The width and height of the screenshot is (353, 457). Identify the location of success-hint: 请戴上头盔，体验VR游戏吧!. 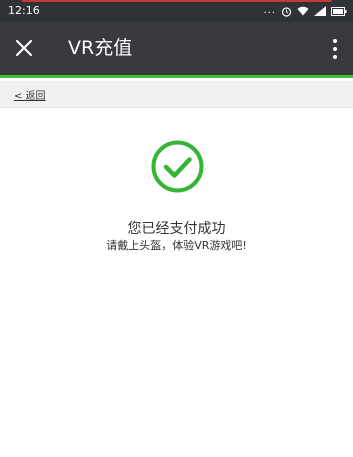
(176, 245).